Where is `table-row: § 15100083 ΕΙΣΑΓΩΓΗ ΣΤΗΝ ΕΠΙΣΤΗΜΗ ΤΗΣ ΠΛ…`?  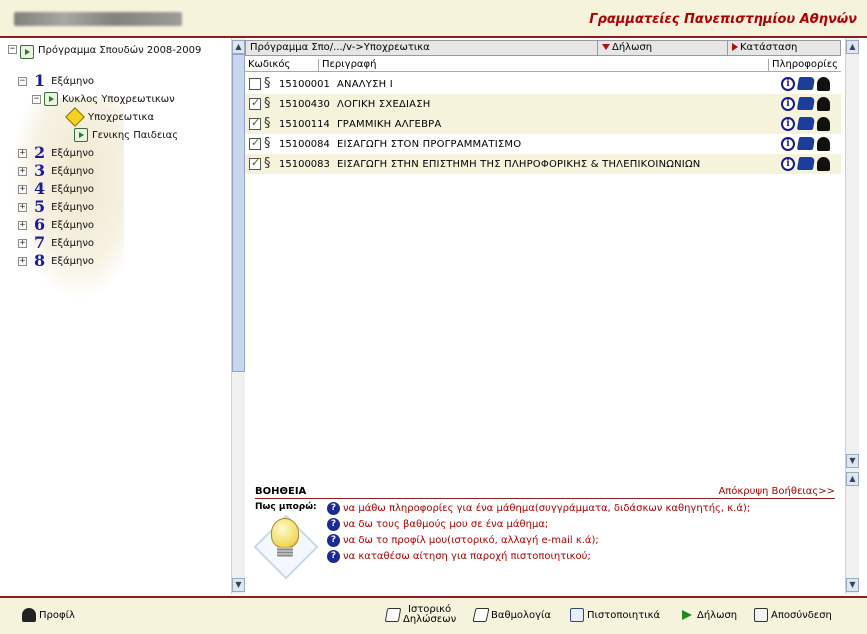
table-row: § 15100083 ΕΙΣΑΓΩΓΗ ΣΤΗΝ ΕΠΙΣΤΗΜΗ ΤΗΣ ΠΛ… is located at coordinates (543, 164).